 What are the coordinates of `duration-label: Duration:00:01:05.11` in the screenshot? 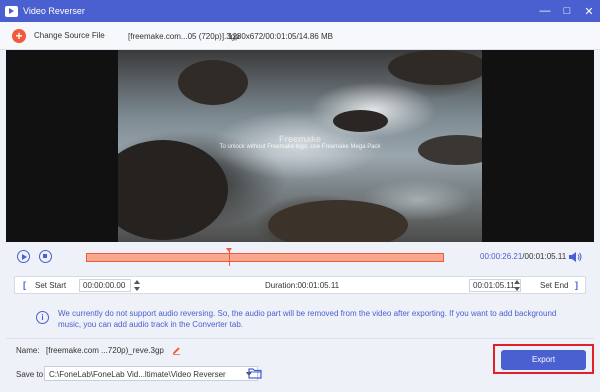 It's located at (302, 285).